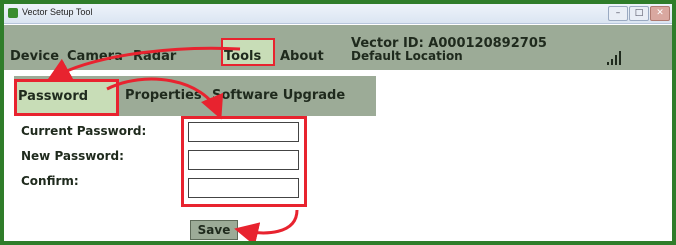 The image size is (676, 245). I want to click on arrow-fields-to-save, so click(266, 225).